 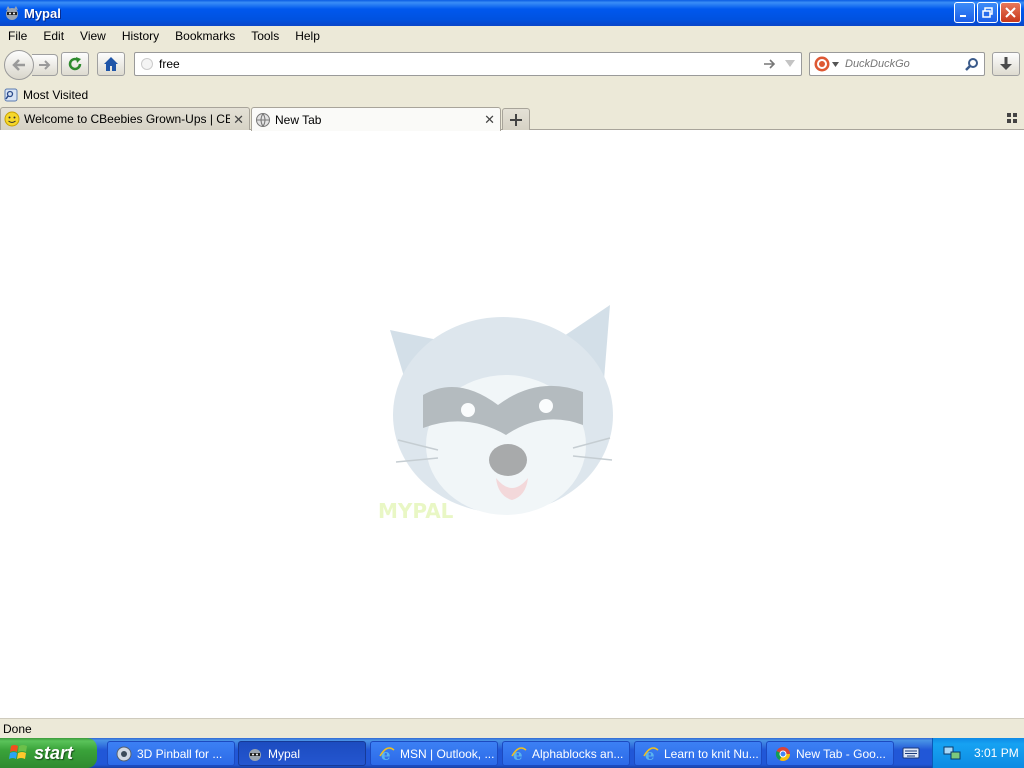 I want to click on back-arrow-icon, so click(x=18, y=65).